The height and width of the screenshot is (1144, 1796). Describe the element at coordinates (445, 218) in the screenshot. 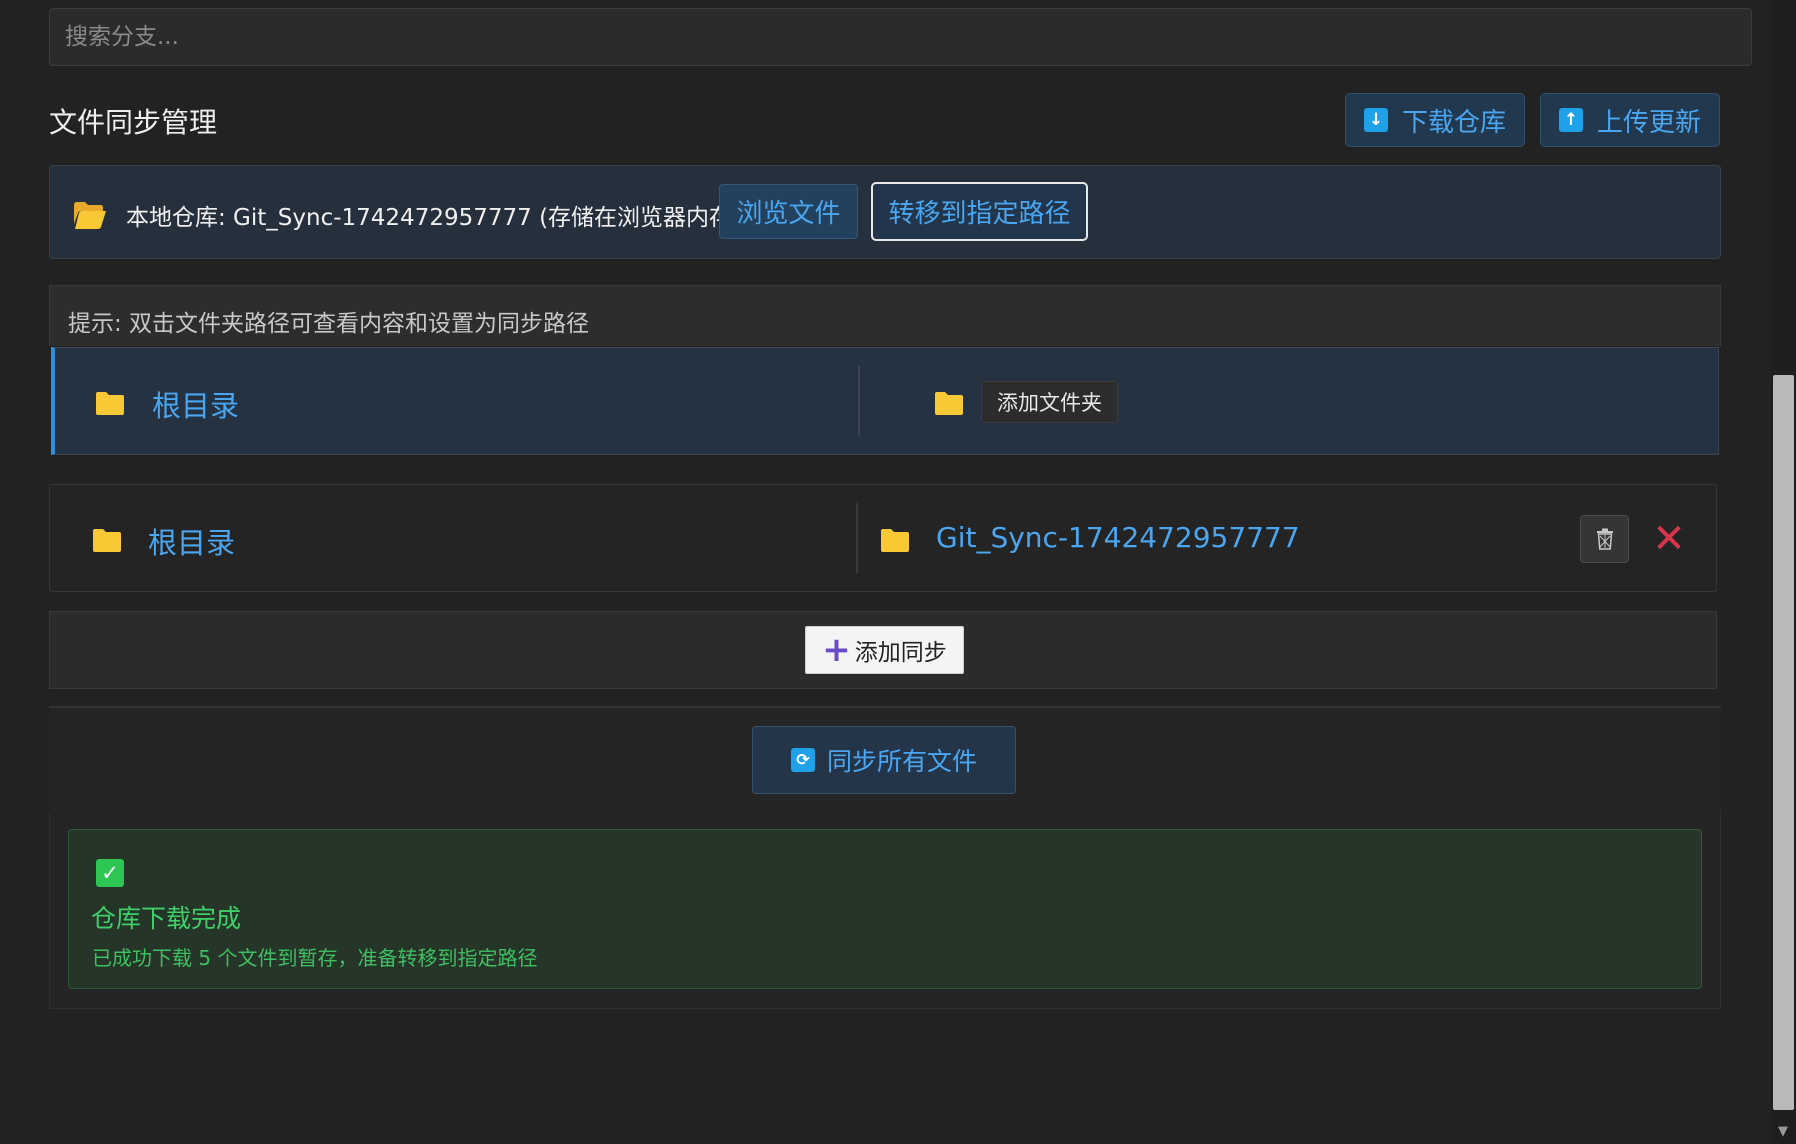

I see `local-repo-info: 本地仓库: Git_Sync-1742472957777 (存储在浏览器内存中)` at that location.